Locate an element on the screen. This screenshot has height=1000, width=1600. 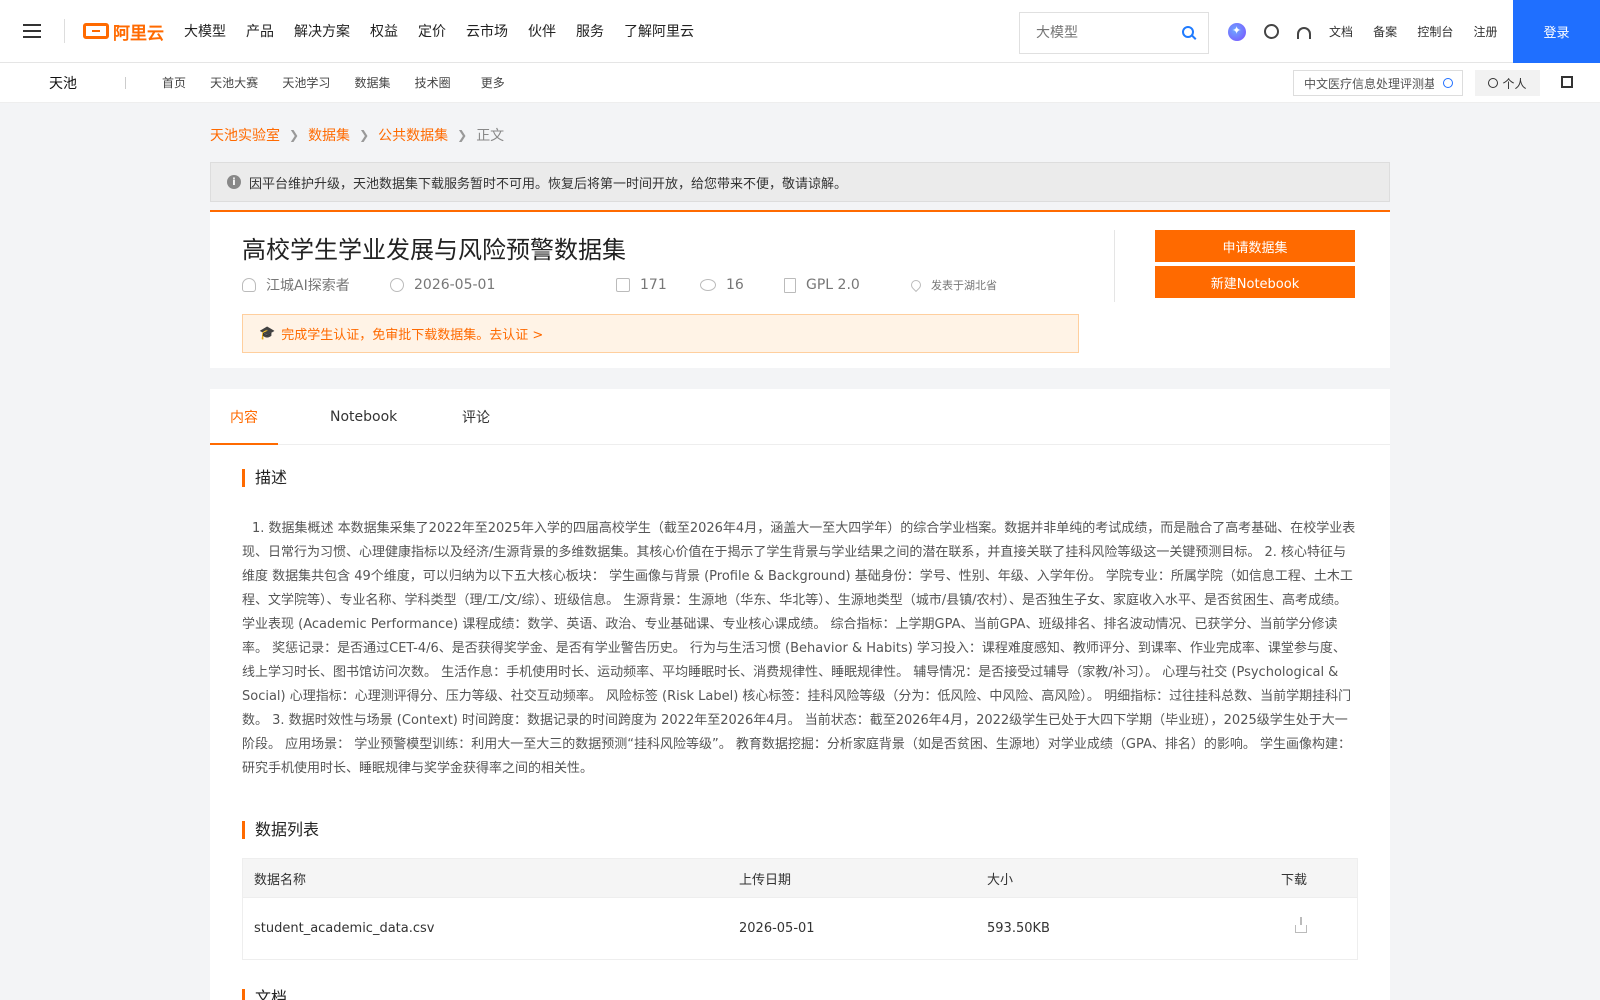
nav-item-pricing: 定价 is located at coordinates (432, 31).